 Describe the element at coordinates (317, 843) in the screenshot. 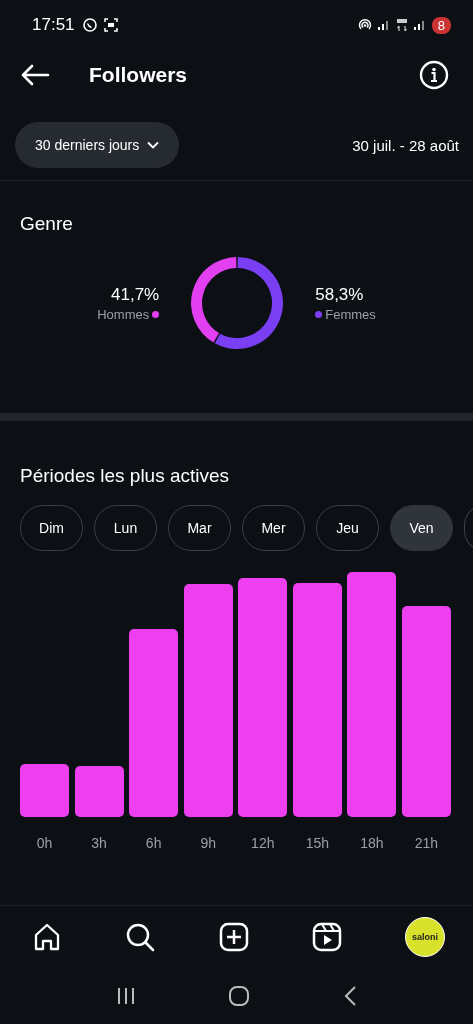

I see `hour-label: 15h` at that location.